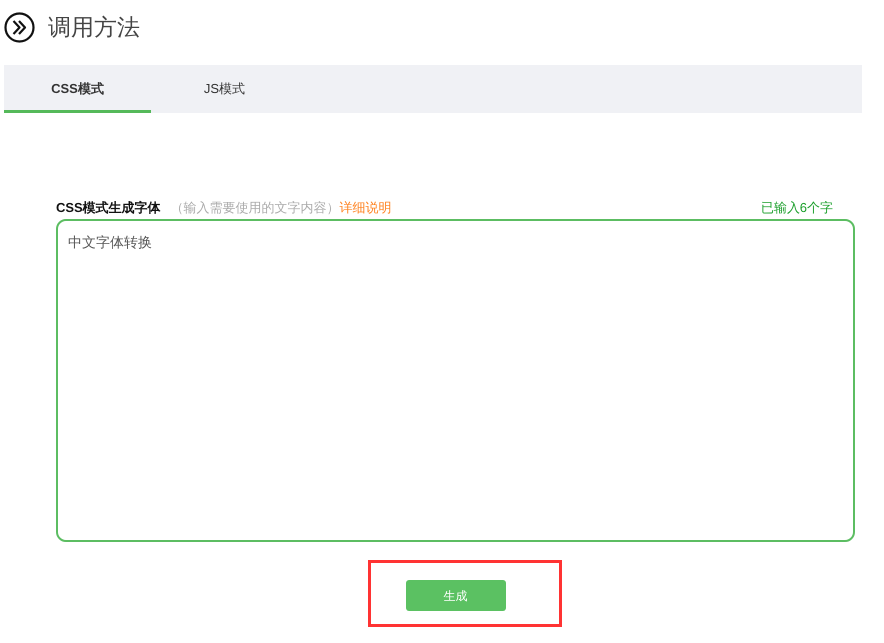 This screenshot has width=884, height=643. Describe the element at coordinates (255, 208) in the screenshot. I see `hint-text: （输入需要使用的文字内容）` at that location.